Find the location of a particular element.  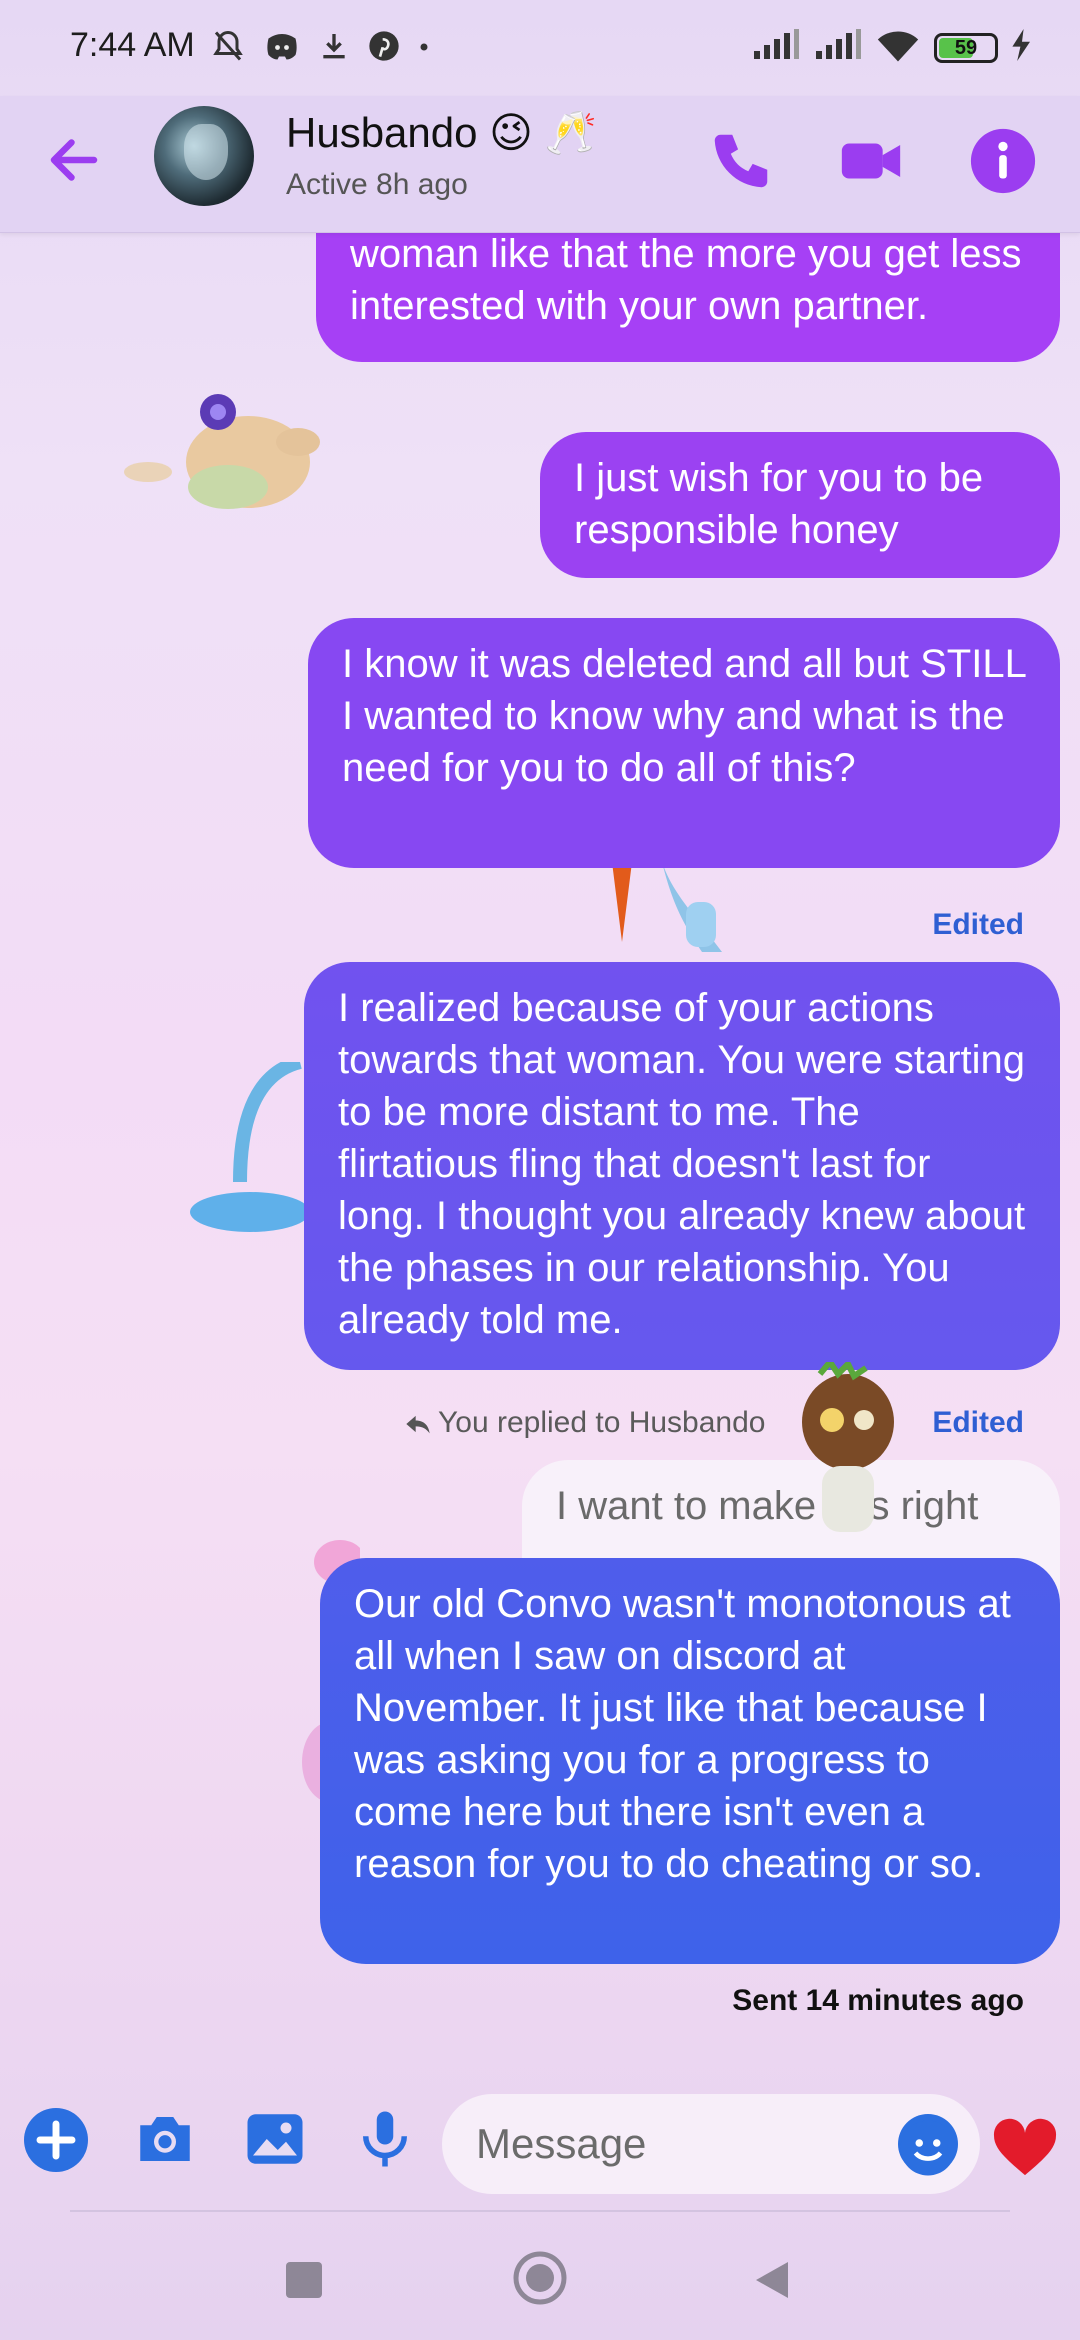

image-icon is located at coordinates (275, 2139).